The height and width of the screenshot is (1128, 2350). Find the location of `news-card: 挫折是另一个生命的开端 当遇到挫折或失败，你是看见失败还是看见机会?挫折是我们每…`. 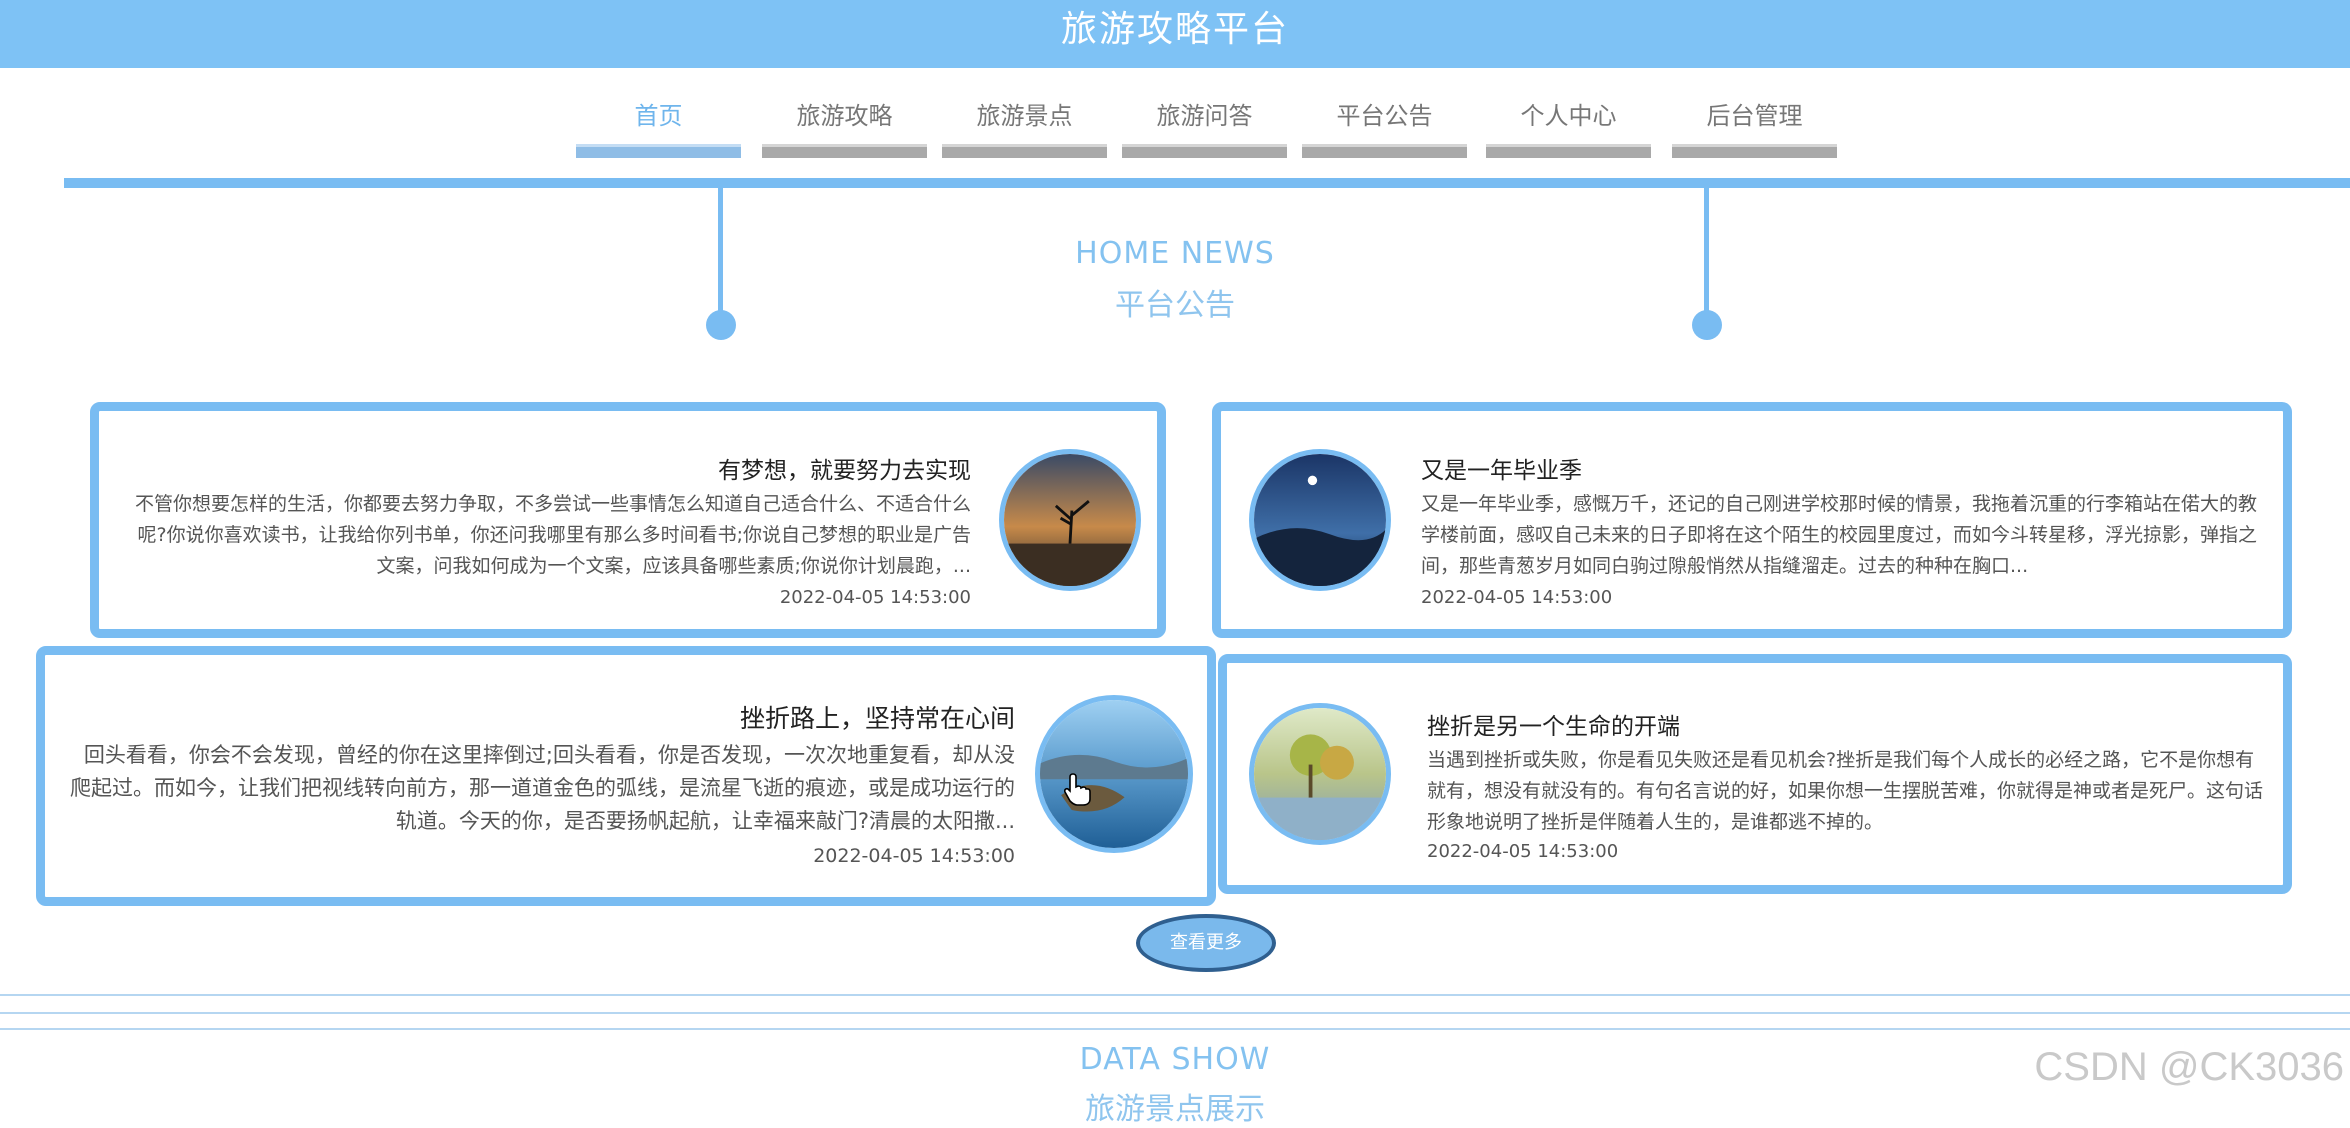

news-card: 挫折是另一个生命的开端 当遇到挫折或失败，你是看见失败还是看见机会?挫折是我们每… is located at coordinates (1755, 774).